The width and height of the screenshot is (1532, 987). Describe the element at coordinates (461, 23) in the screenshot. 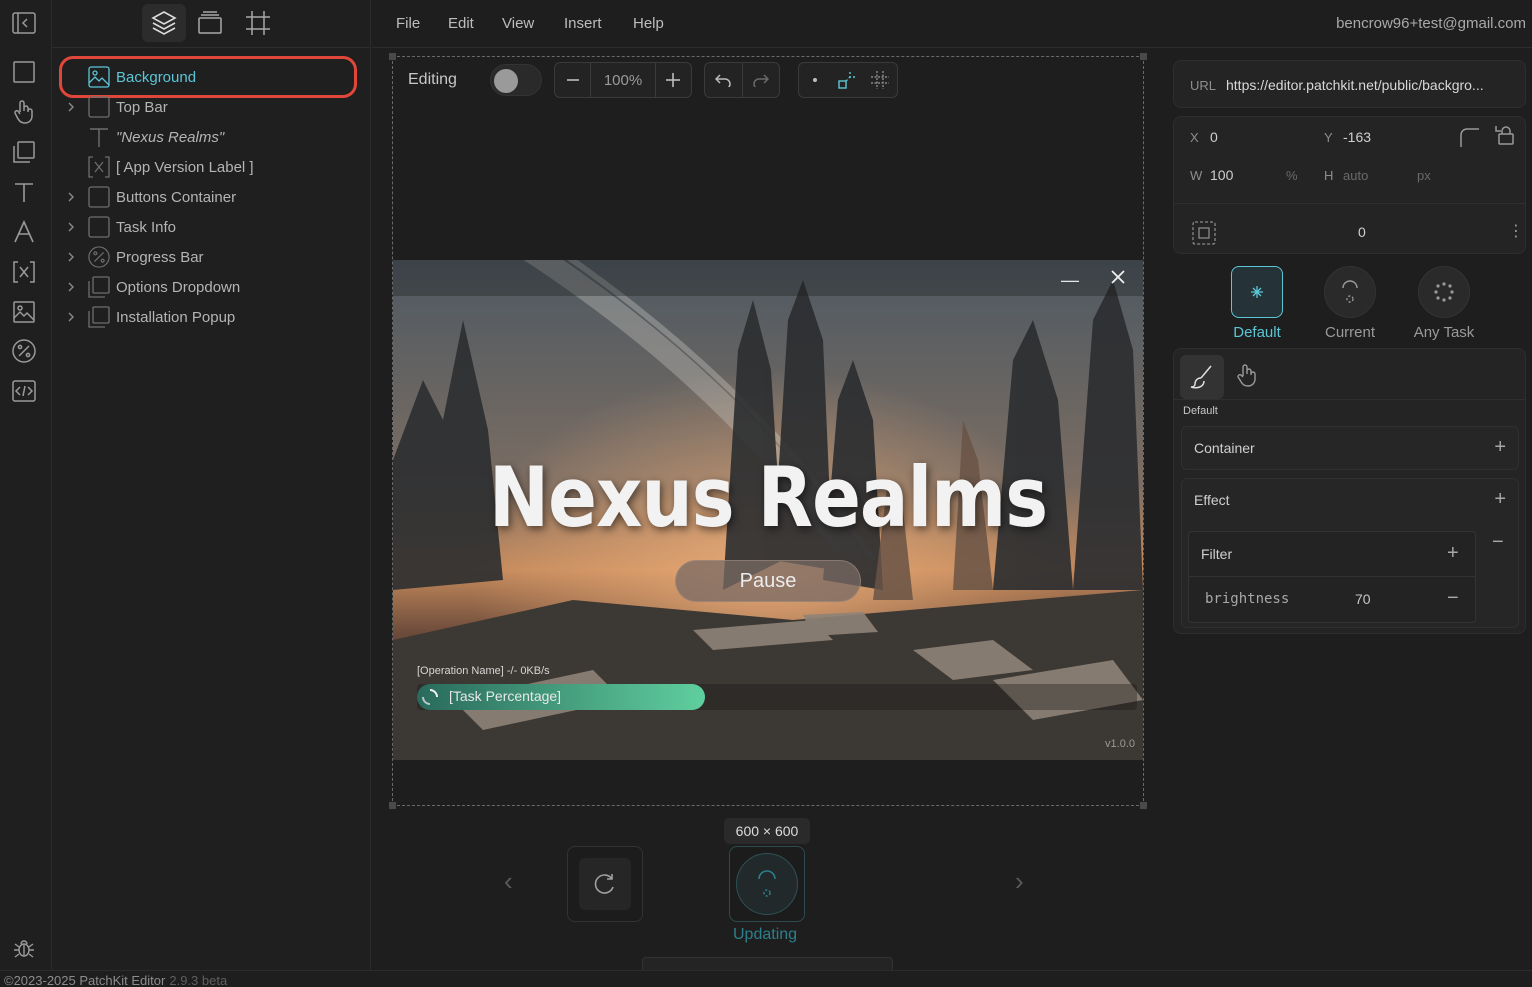

I see `menu-edit: Edit` at that location.